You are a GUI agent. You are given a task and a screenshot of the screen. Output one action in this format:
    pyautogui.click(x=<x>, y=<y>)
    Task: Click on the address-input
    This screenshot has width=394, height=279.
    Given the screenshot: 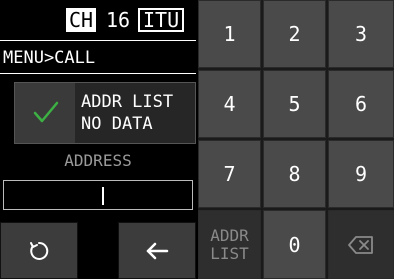 What is the action you would take?
    pyautogui.click(x=98, y=195)
    